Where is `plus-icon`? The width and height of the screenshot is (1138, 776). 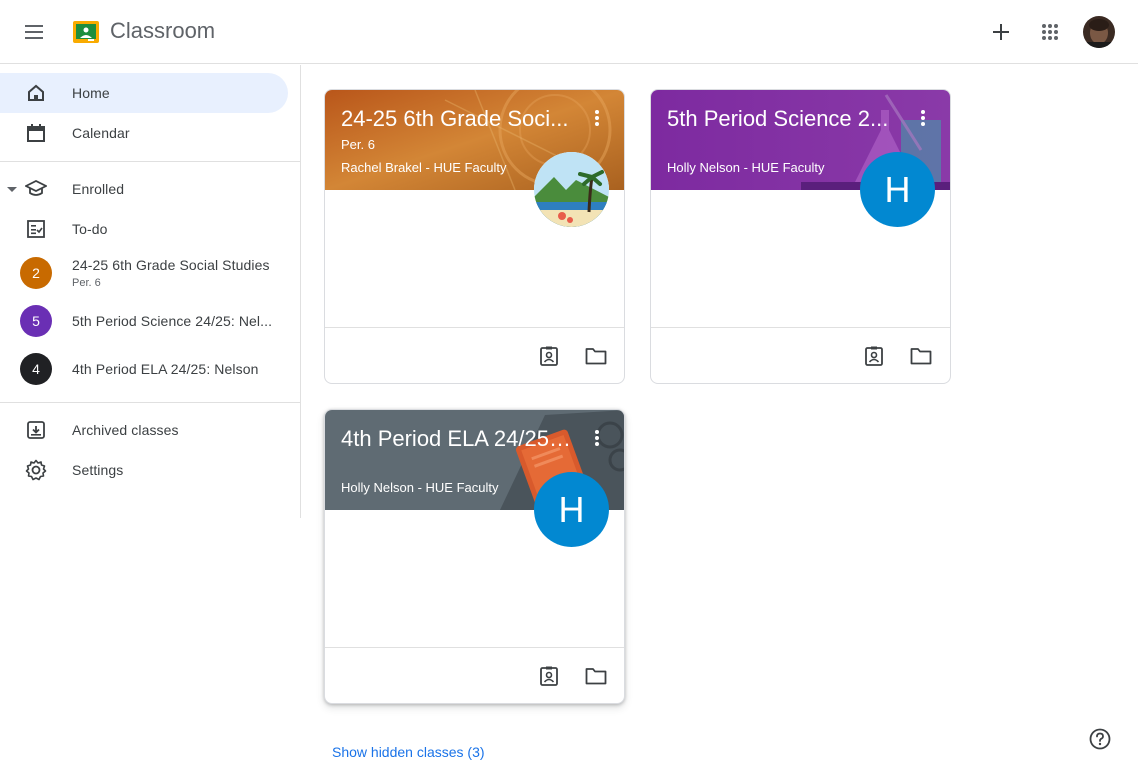 plus-icon is located at coordinates (1001, 32).